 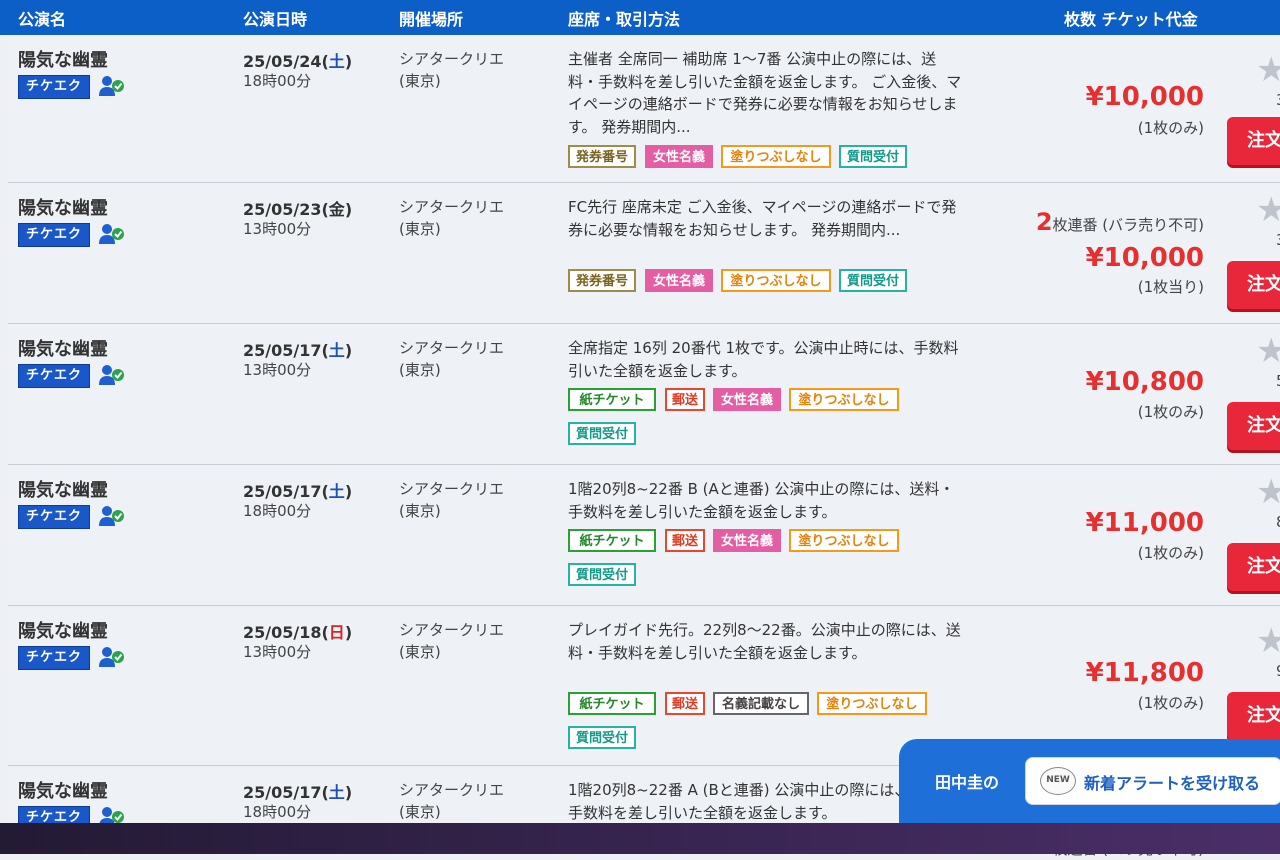 What do you see at coordinates (298, 632) in the screenshot?
I see `event-date: 25/05/18(日)` at bounding box center [298, 632].